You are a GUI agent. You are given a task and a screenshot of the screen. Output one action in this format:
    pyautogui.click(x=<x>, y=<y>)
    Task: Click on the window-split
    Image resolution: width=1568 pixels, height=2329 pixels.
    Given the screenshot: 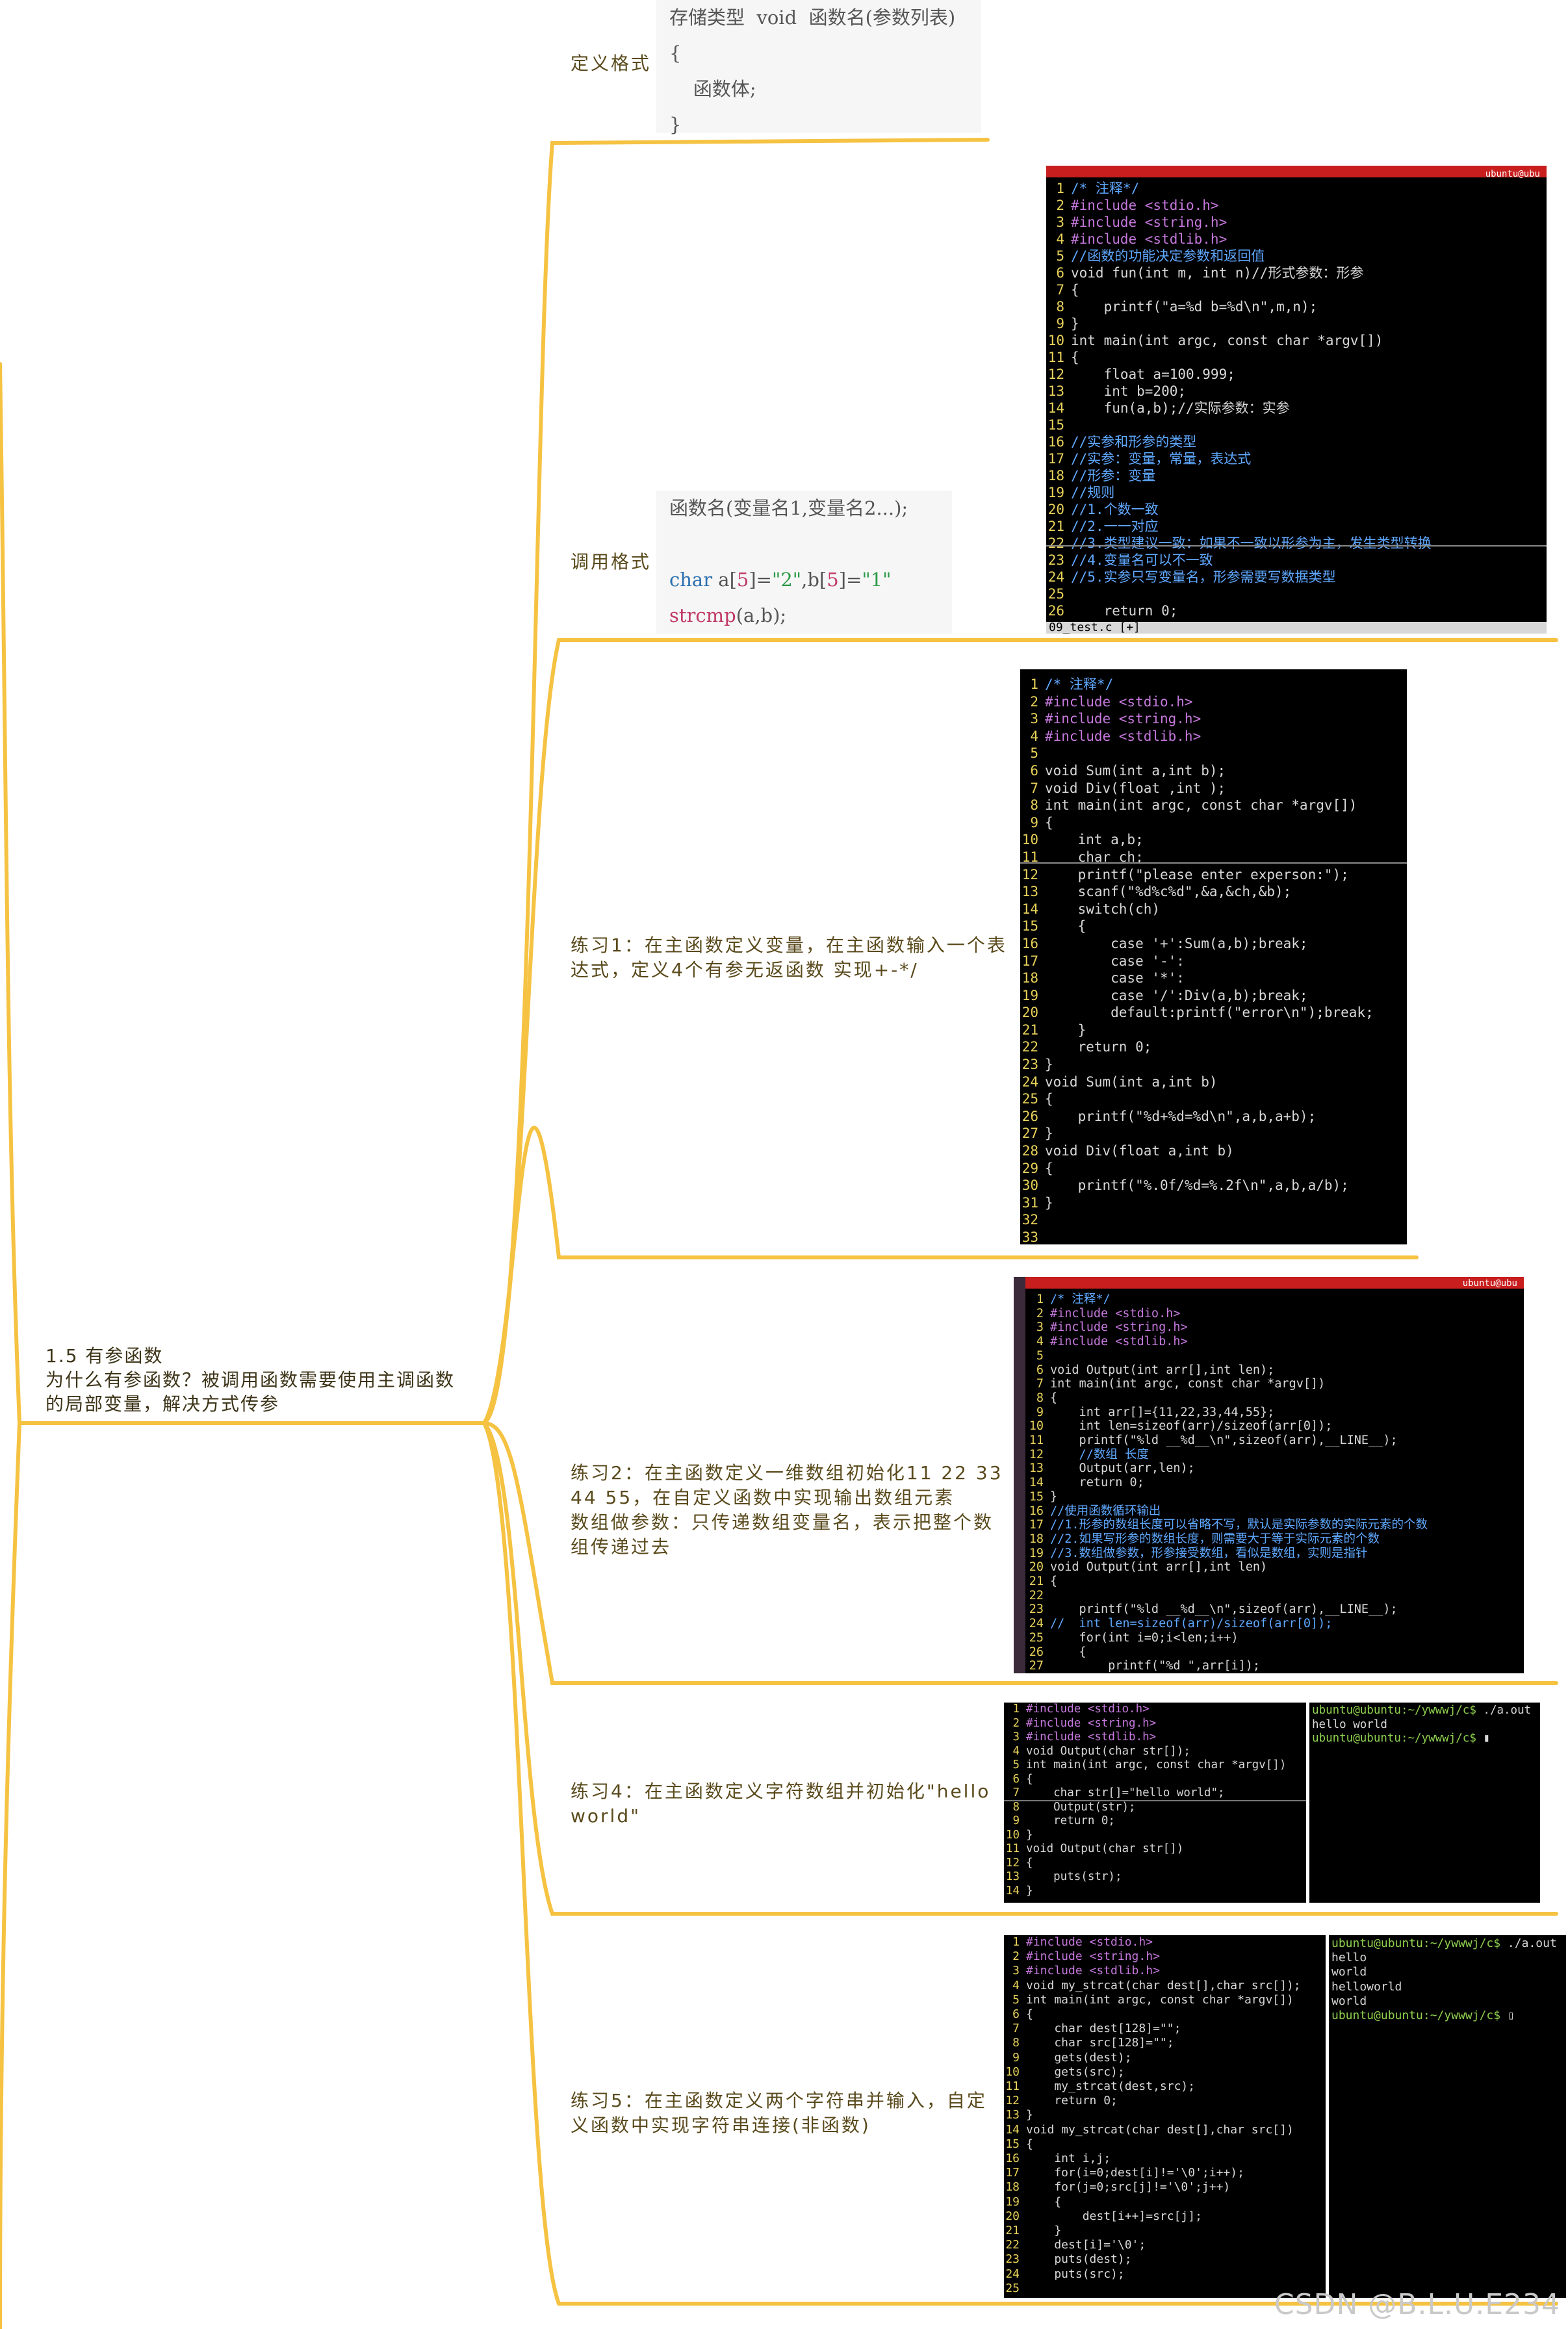 What is the action you would take?
    pyautogui.click(x=1296, y=546)
    